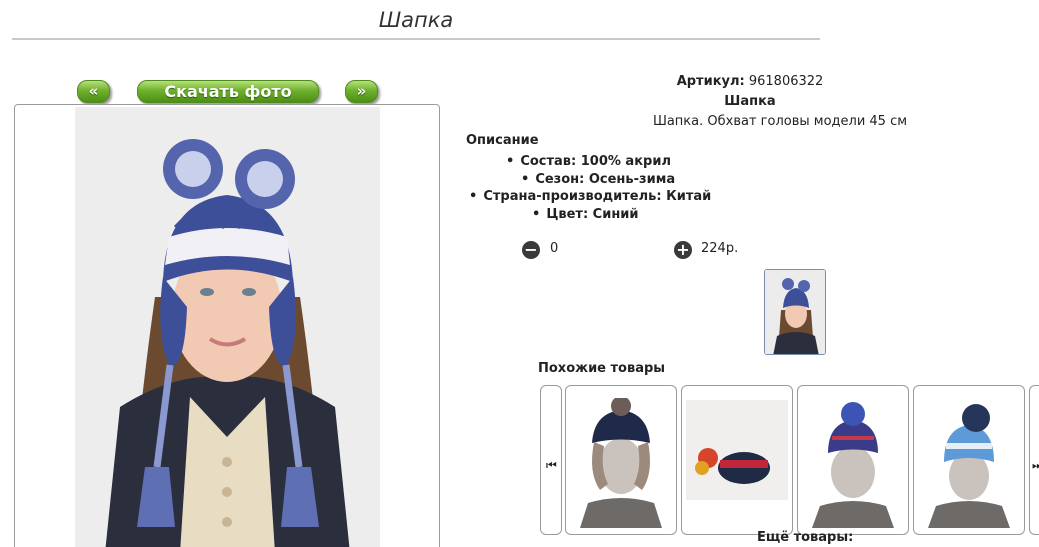  I want to click on download-photo-button: Скачать фото, so click(228, 91).